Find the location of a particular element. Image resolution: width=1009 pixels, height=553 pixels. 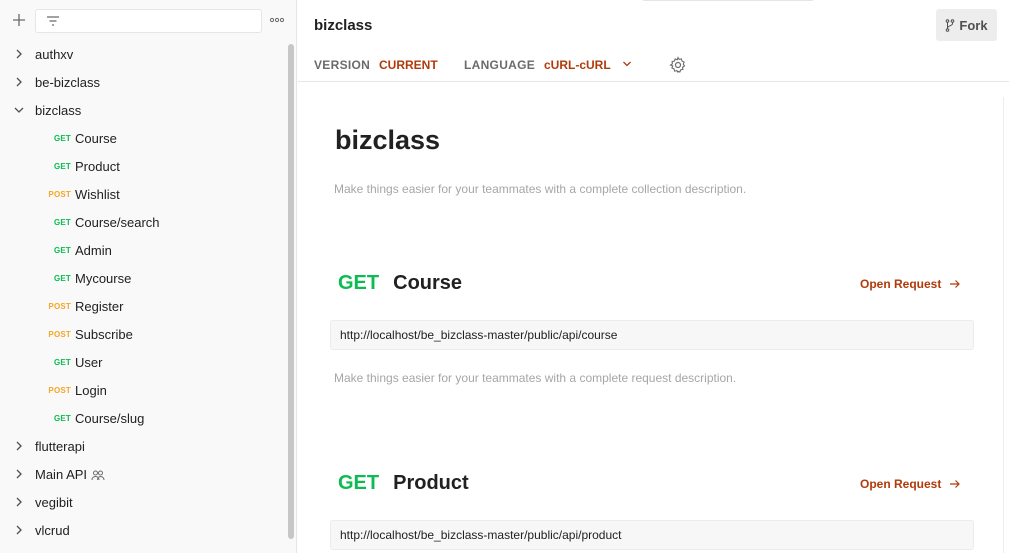

request-heading: GET Product is located at coordinates (403, 483).